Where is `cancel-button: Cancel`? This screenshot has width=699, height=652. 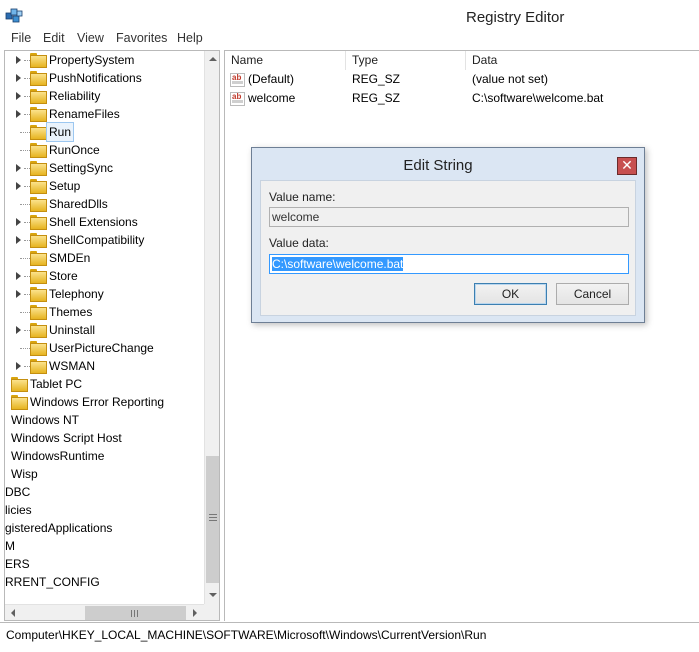 cancel-button: Cancel is located at coordinates (592, 294).